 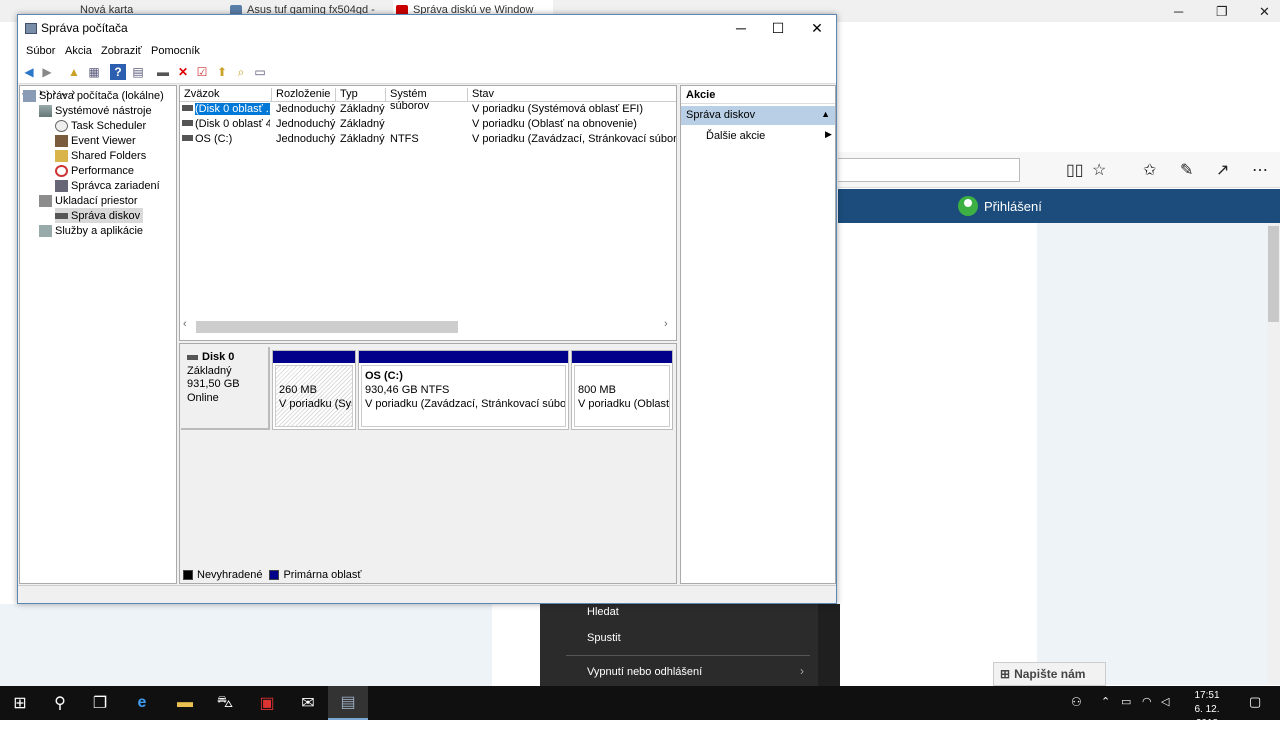 I want to click on share-icon: ↗, so click(x=1222, y=170).